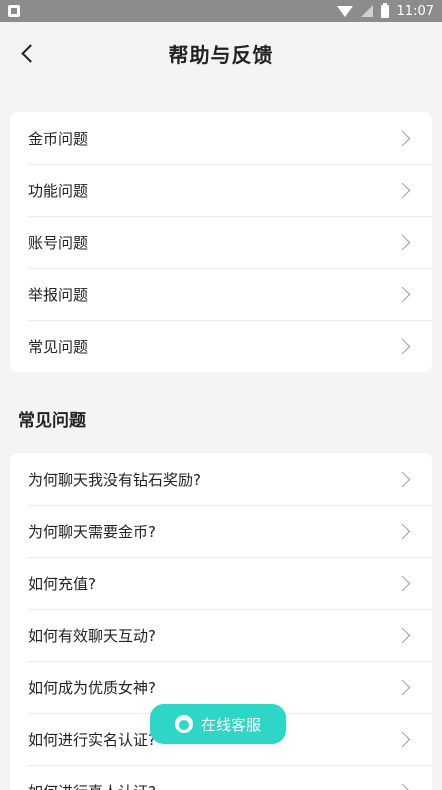  What do you see at coordinates (230, 724) in the screenshot?
I see `online-support-label: 在线客服` at bounding box center [230, 724].